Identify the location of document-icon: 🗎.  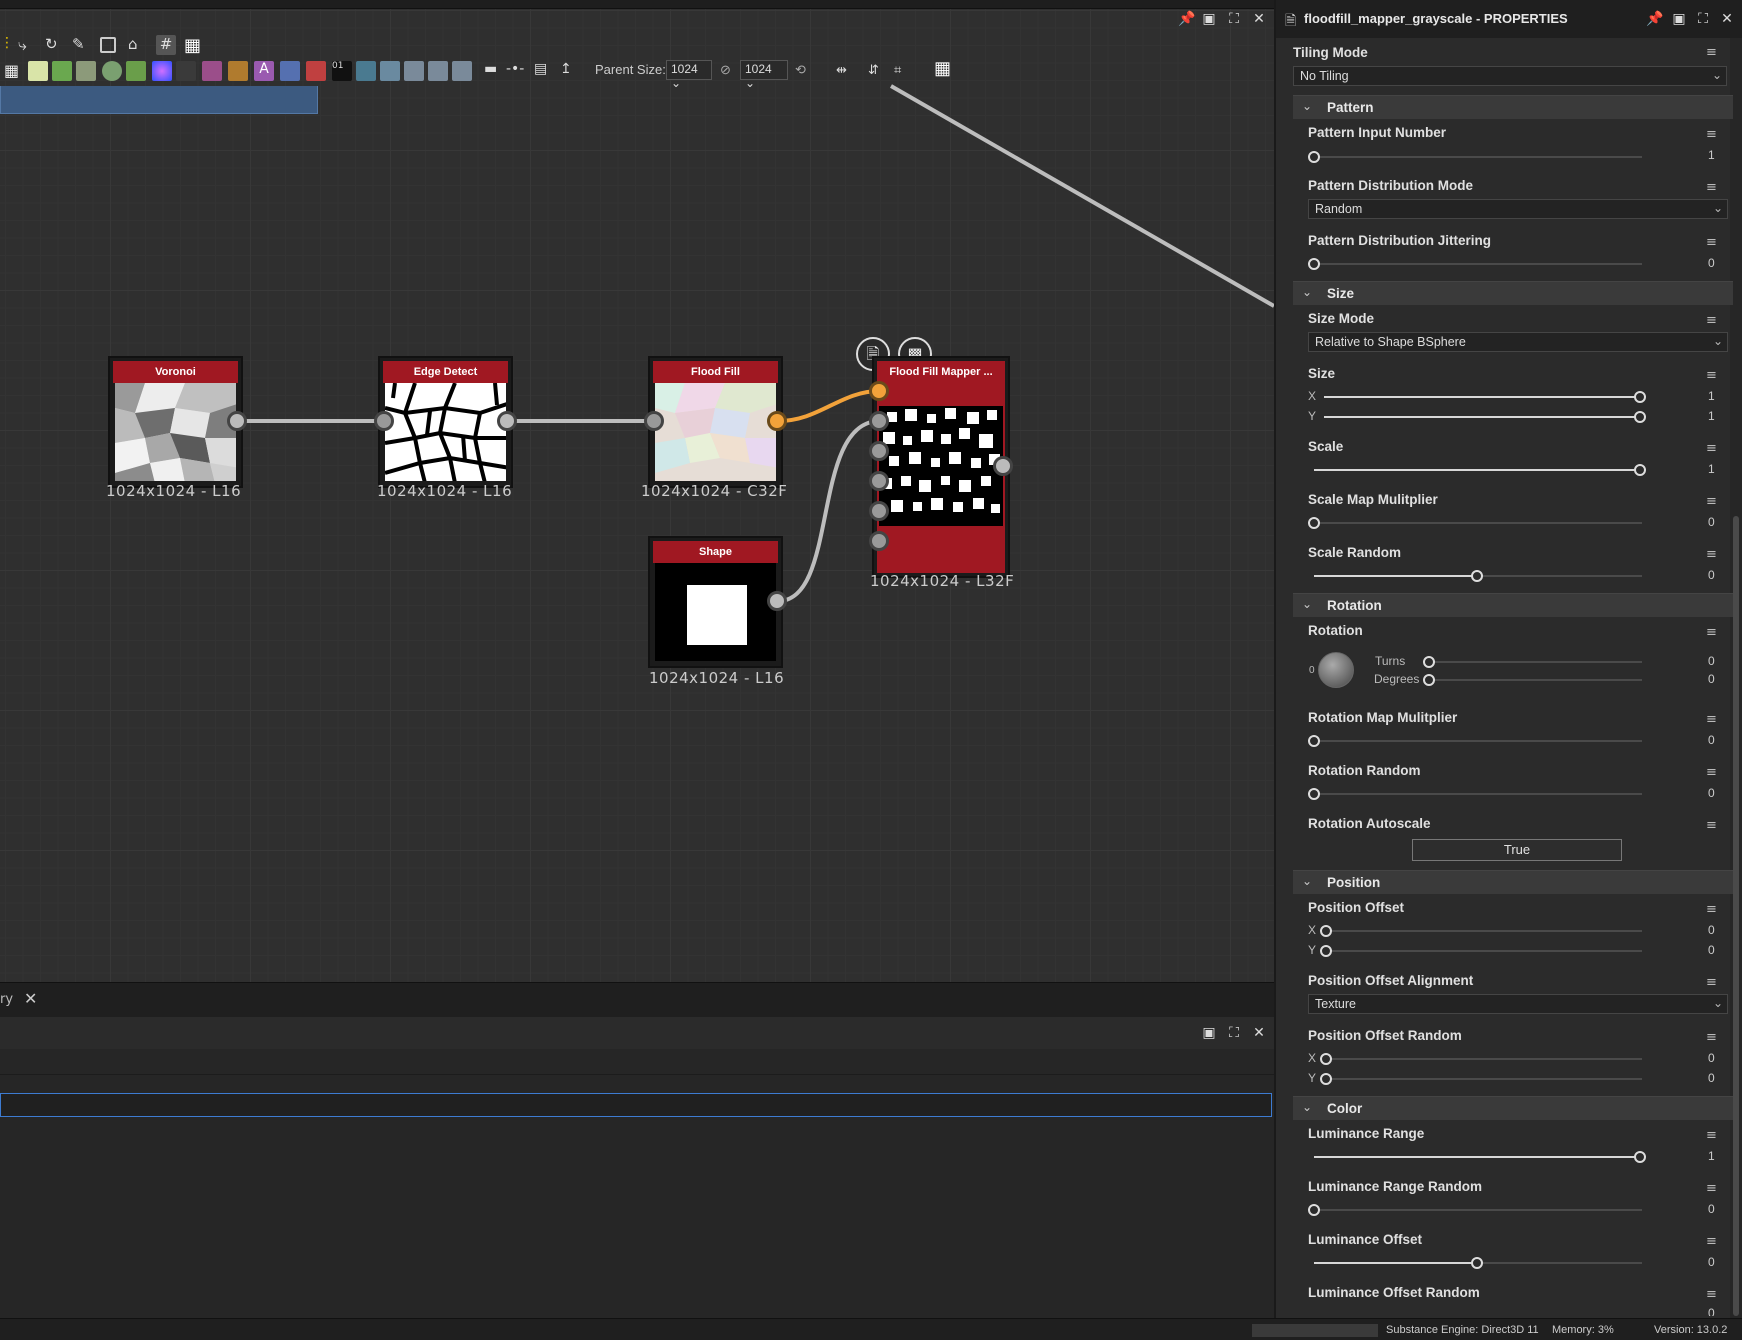
(1291, 21).